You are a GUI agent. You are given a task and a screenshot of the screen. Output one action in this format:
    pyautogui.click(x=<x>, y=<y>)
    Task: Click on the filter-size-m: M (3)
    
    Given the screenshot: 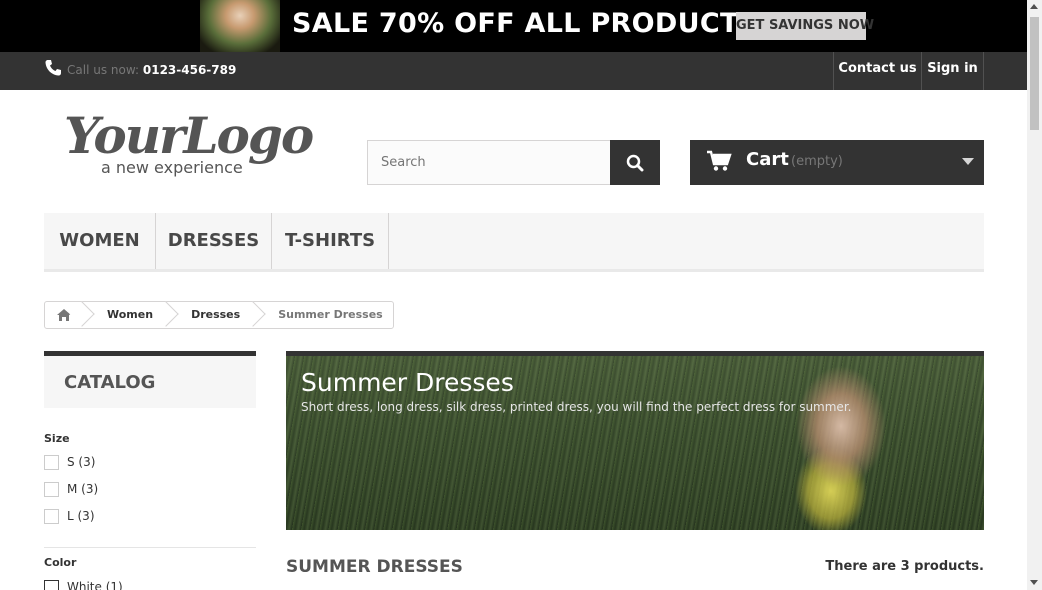 What is the action you would take?
    pyautogui.click(x=71, y=489)
    